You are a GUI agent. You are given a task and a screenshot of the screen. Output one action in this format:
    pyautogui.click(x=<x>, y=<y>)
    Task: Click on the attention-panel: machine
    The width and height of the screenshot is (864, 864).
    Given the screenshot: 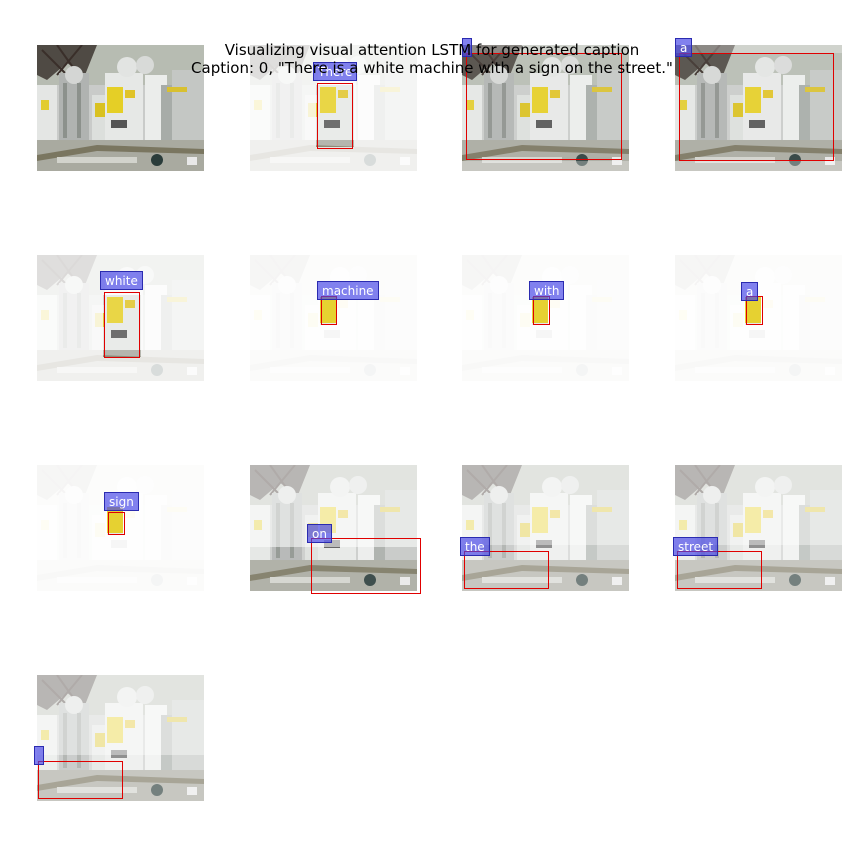 What is the action you would take?
    pyautogui.click(x=333, y=318)
    